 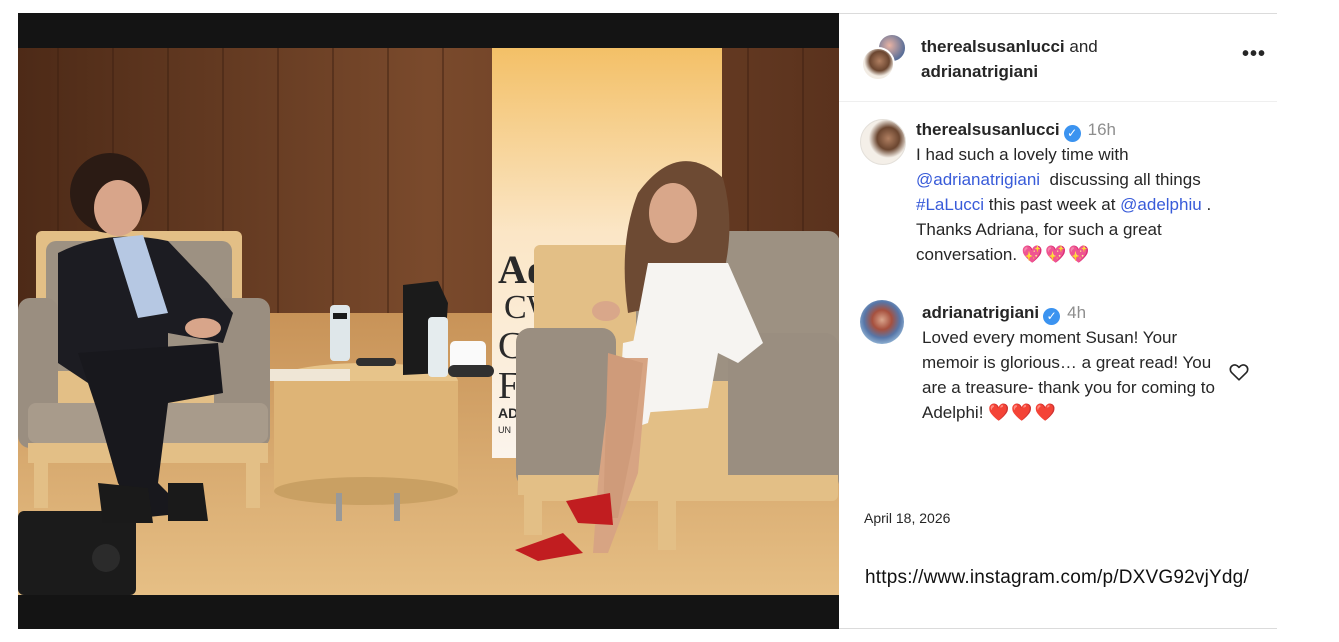 I want to click on collab-avatars, so click(x=883, y=57).